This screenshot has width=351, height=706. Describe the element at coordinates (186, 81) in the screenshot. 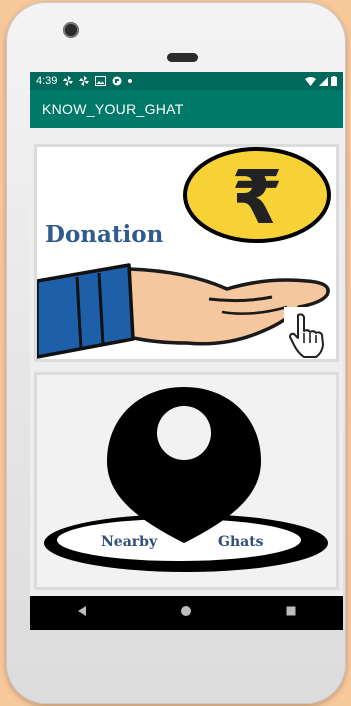

I see `status-bar: 4:39` at that location.